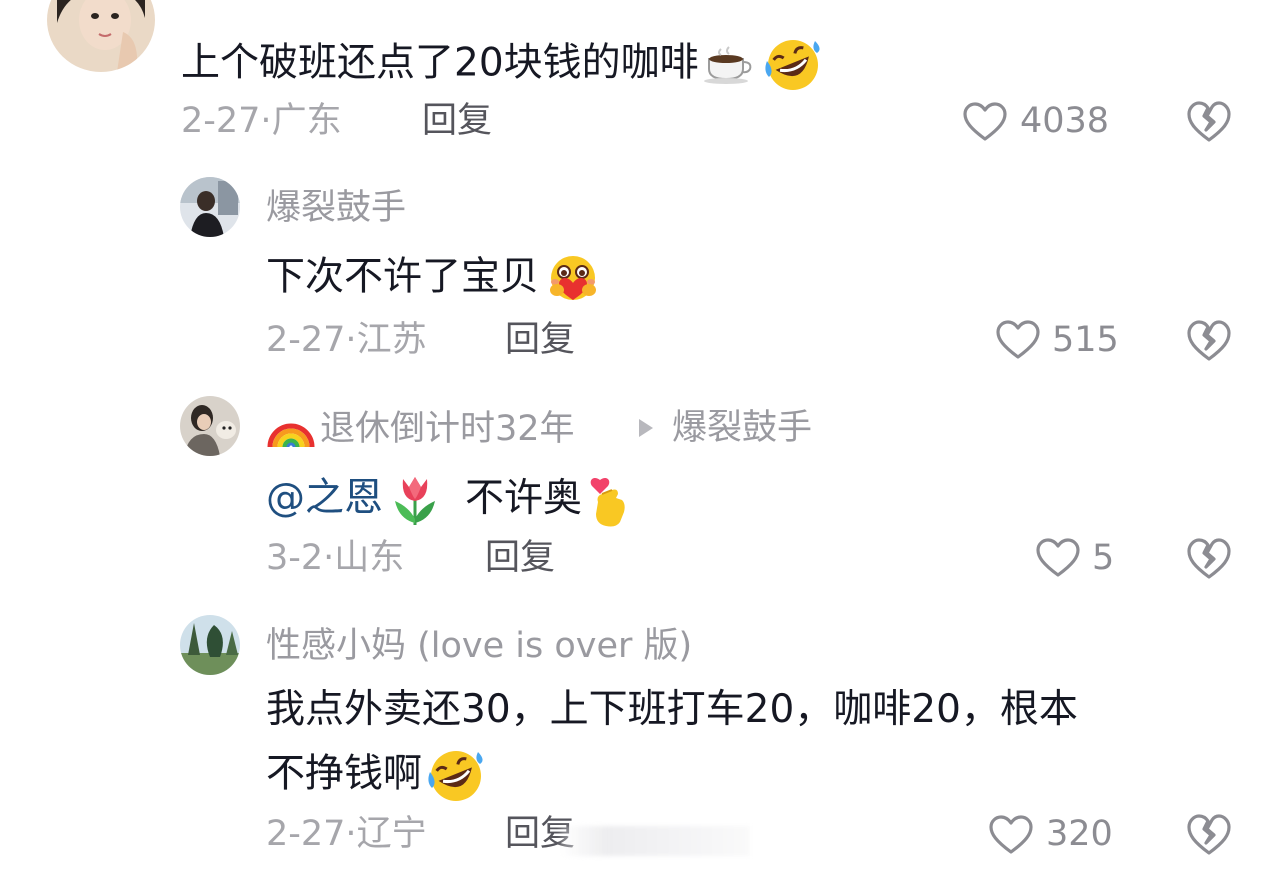 Image resolution: width=1284 pixels, height=873 pixels. What do you see at coordinates (672, 709) in the screenshot?
I see `comment-text-line1: 我点外卖还30，上下班打车20，咖啡20，根本` at bounding box center [672, 709].